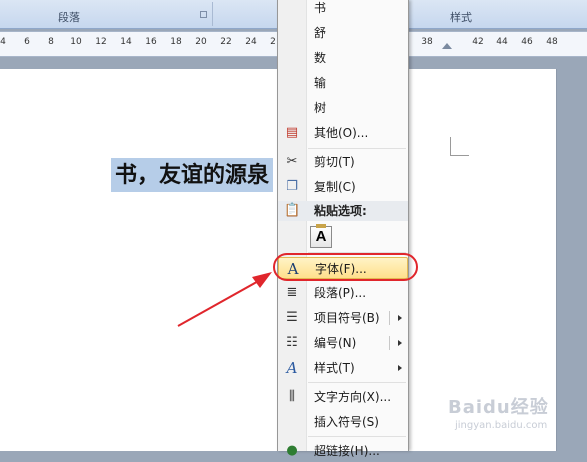 This screenshot has height=462, width=587. I want to click on margin-corner-mark, so click(459, 146).